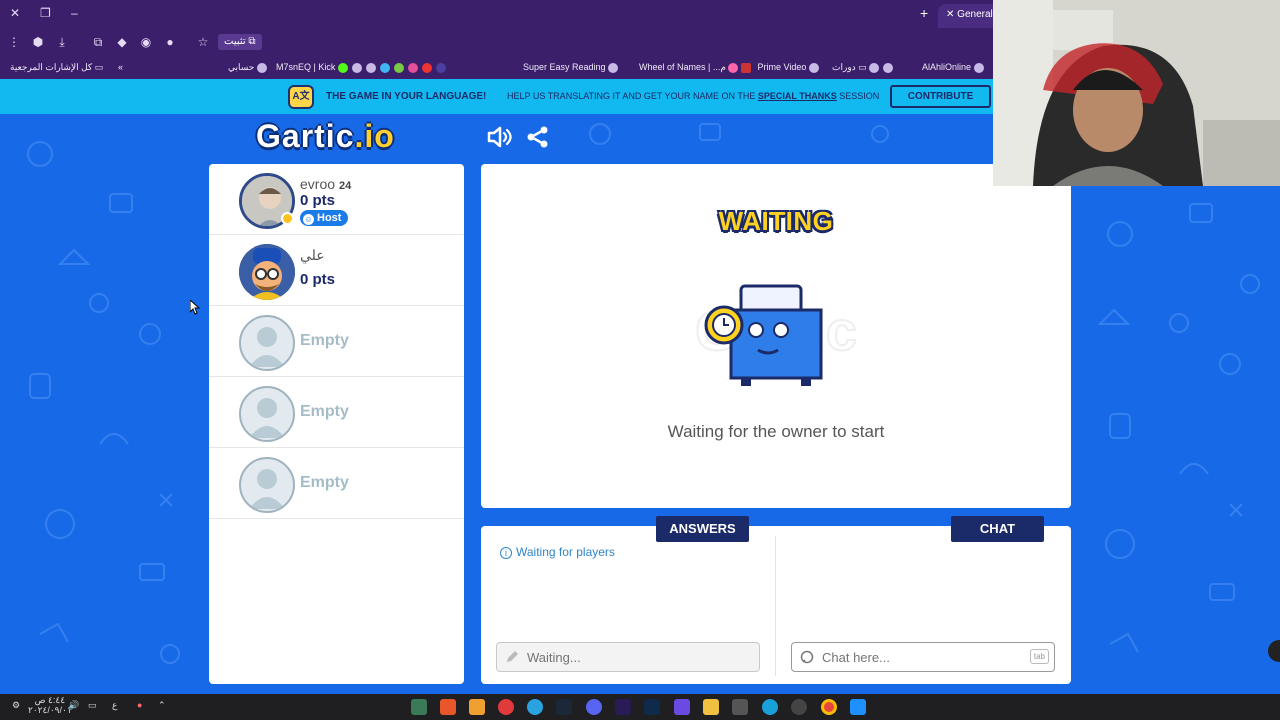 The image size is (1280, 720). Describe the element at coordinates (120, 67) in the screenshot. I see `bookmarks-overflow-icon: «` at that location.